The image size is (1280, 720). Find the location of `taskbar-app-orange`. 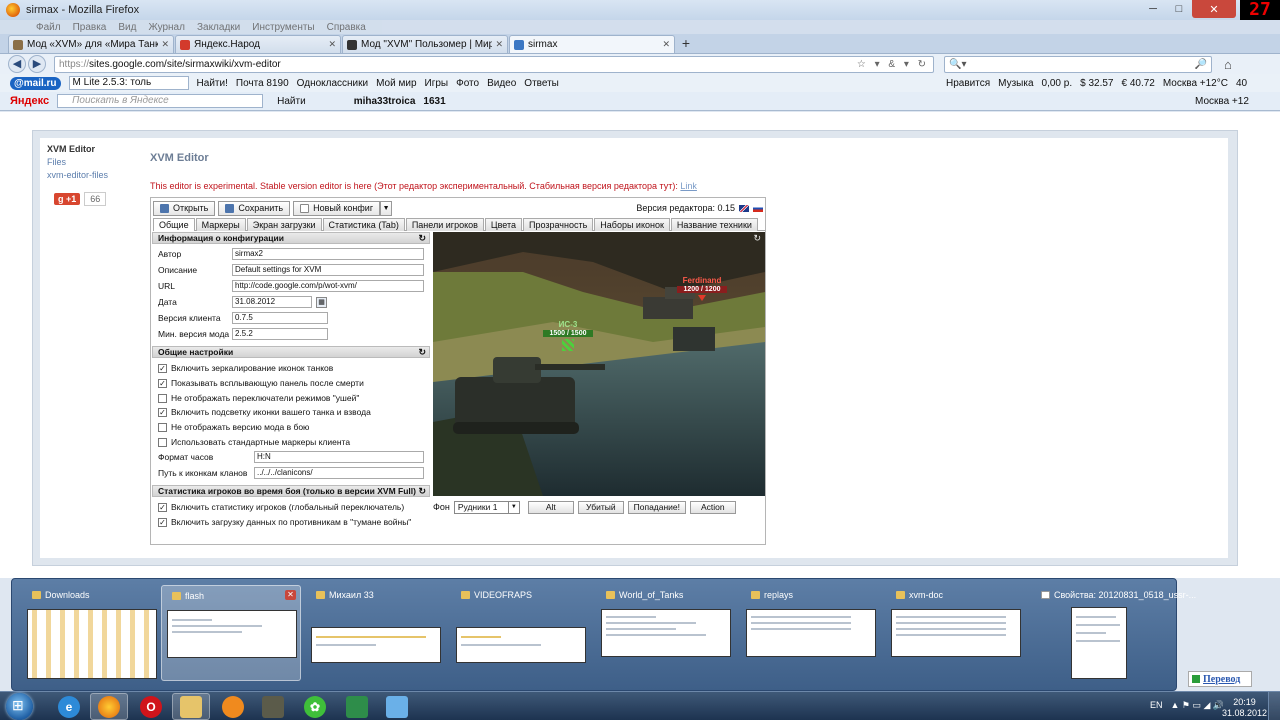

taskbar-app-orange is located at coordinates (233, 706).